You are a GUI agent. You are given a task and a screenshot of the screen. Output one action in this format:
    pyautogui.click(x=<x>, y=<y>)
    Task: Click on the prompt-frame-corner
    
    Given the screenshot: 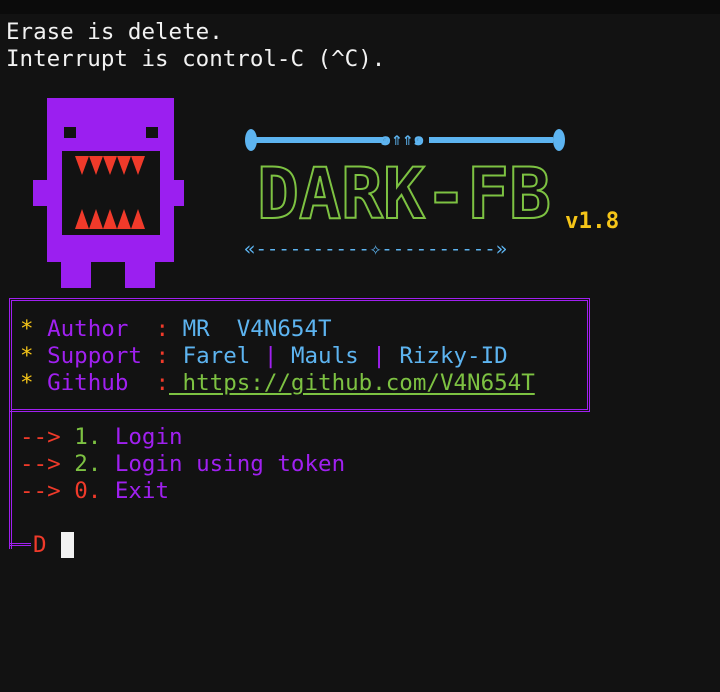 What is the action you would take?
    pyautogui.click(x=20, y=546)
    